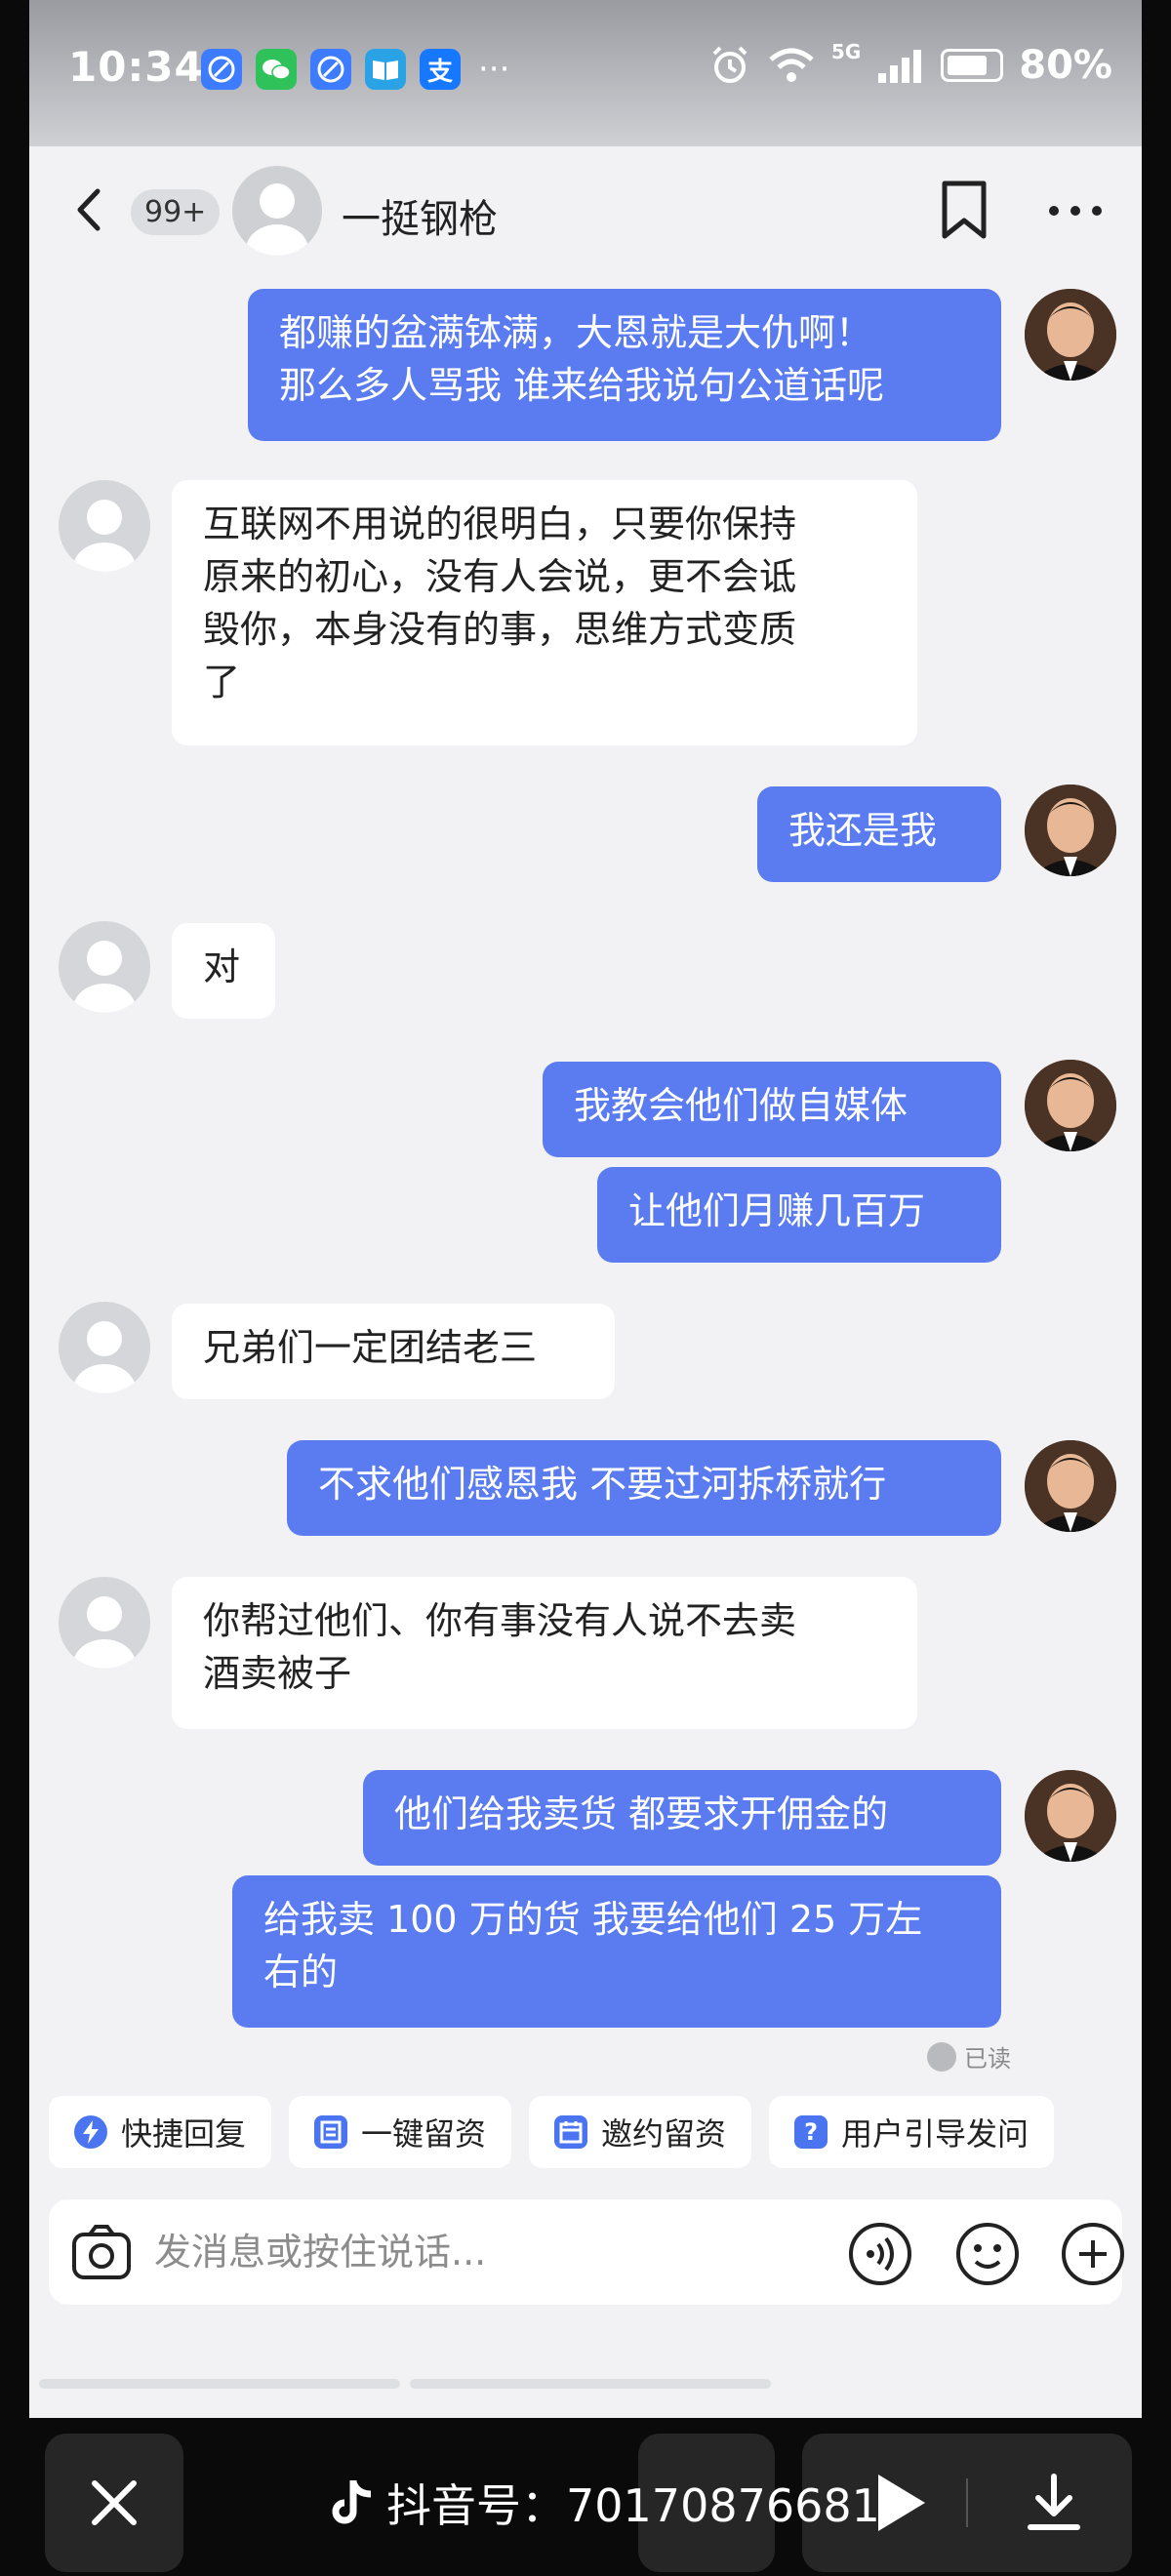  I want to click on message-bubble-incoming: 你帮过他们、你有事没有人说不去卖 酒卖被子, so click(544, 1653).